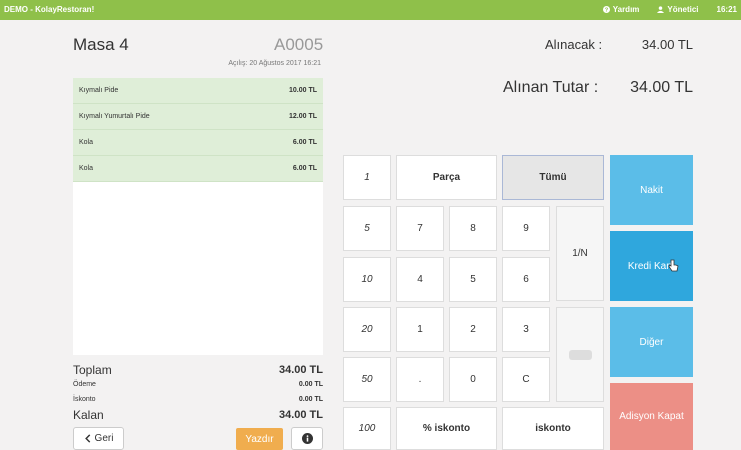 The image size is (741, 450). I want to click on quick-10-button: 10, so click(367, 279).